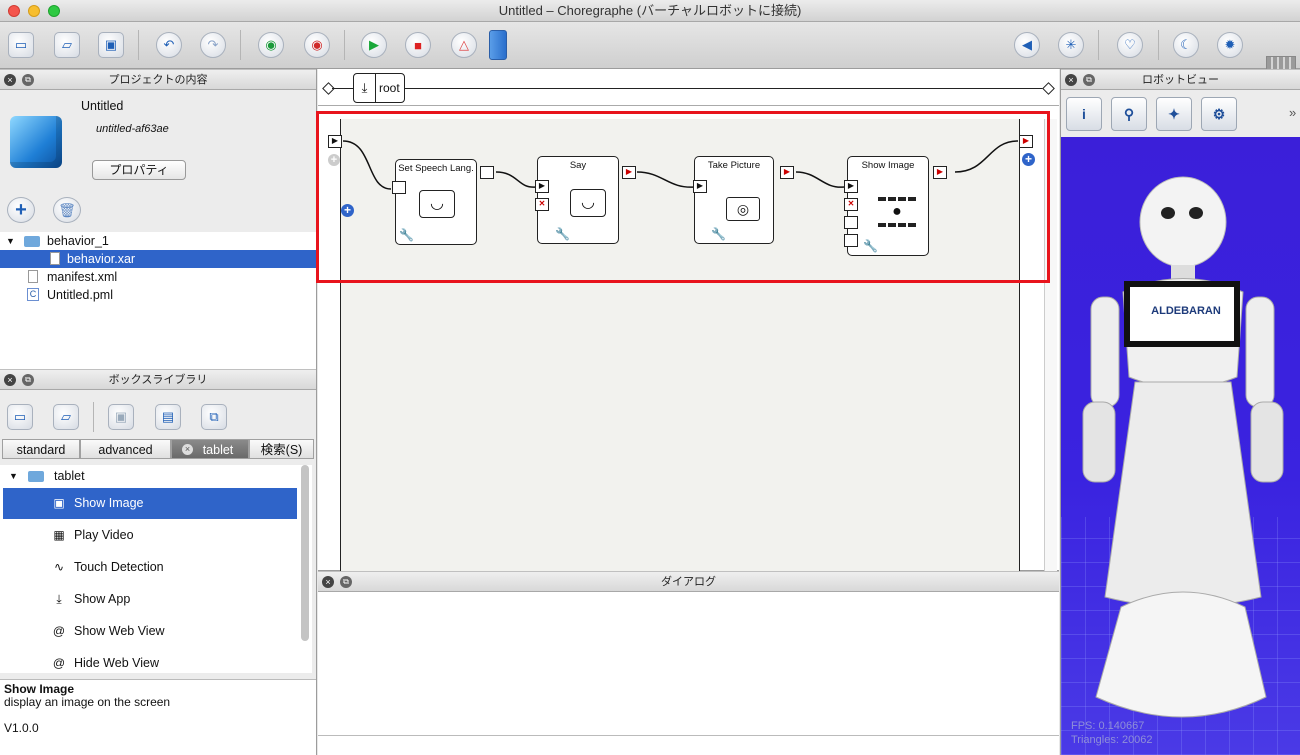  Describe the element at coordinates (78, 241) in the screenshot. I see `tree-item-label: behavior_1` at that location.